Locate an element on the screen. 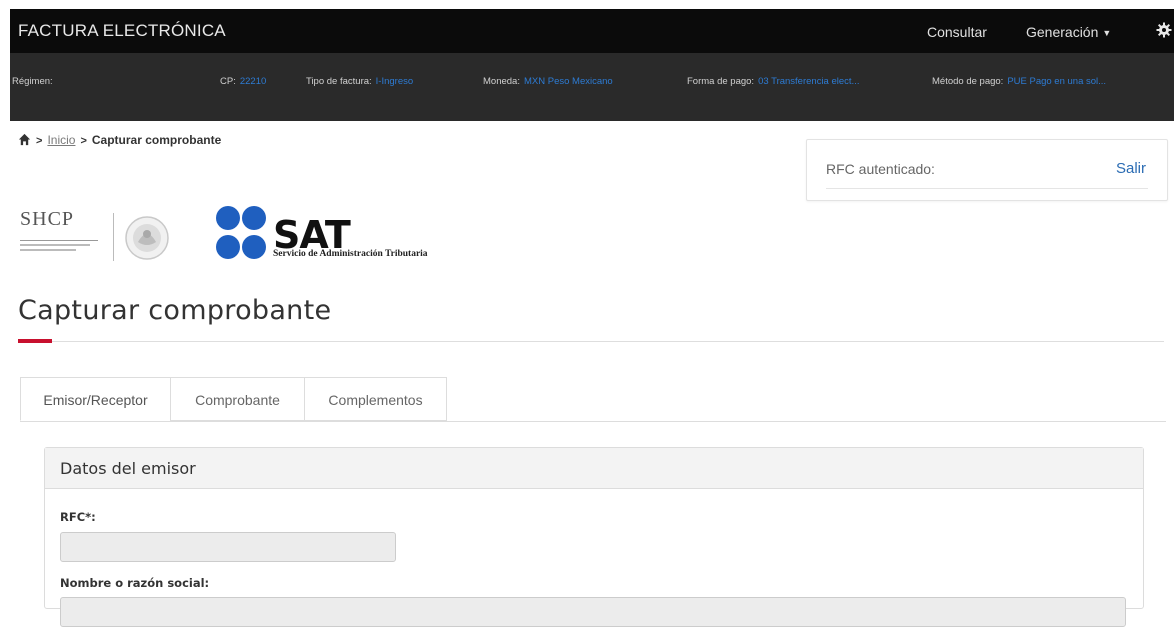 The height and width of the screenshot is (627, 1174). rfc-label: RFC*: is located at coordinates (78, 517).